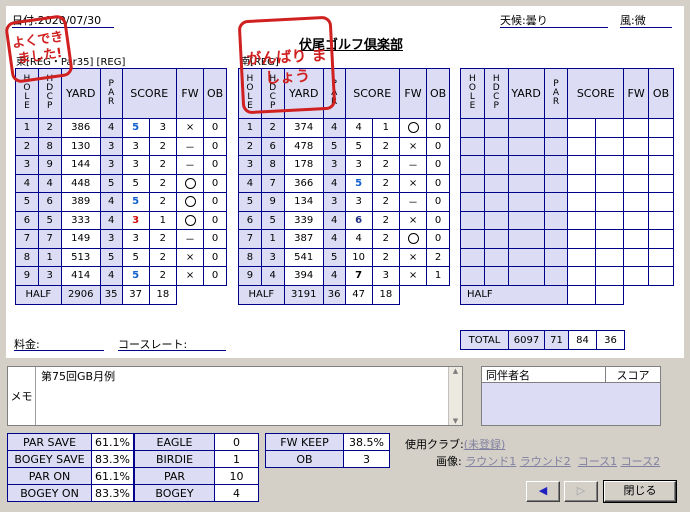  Describe the element at coordinates (80, 183) in the screenshot. I see `hole-yard: 448` at that location.